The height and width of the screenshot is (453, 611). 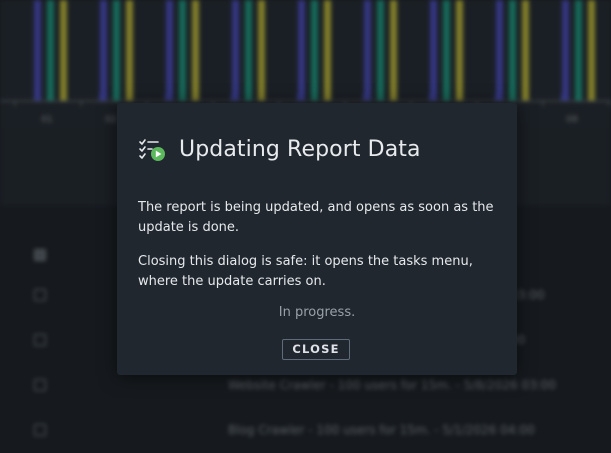 What do you see at coordinates (300, 149) in the screenshot?
I see `dialog-title: Updating Report Data` at bounding box center [300, 149].